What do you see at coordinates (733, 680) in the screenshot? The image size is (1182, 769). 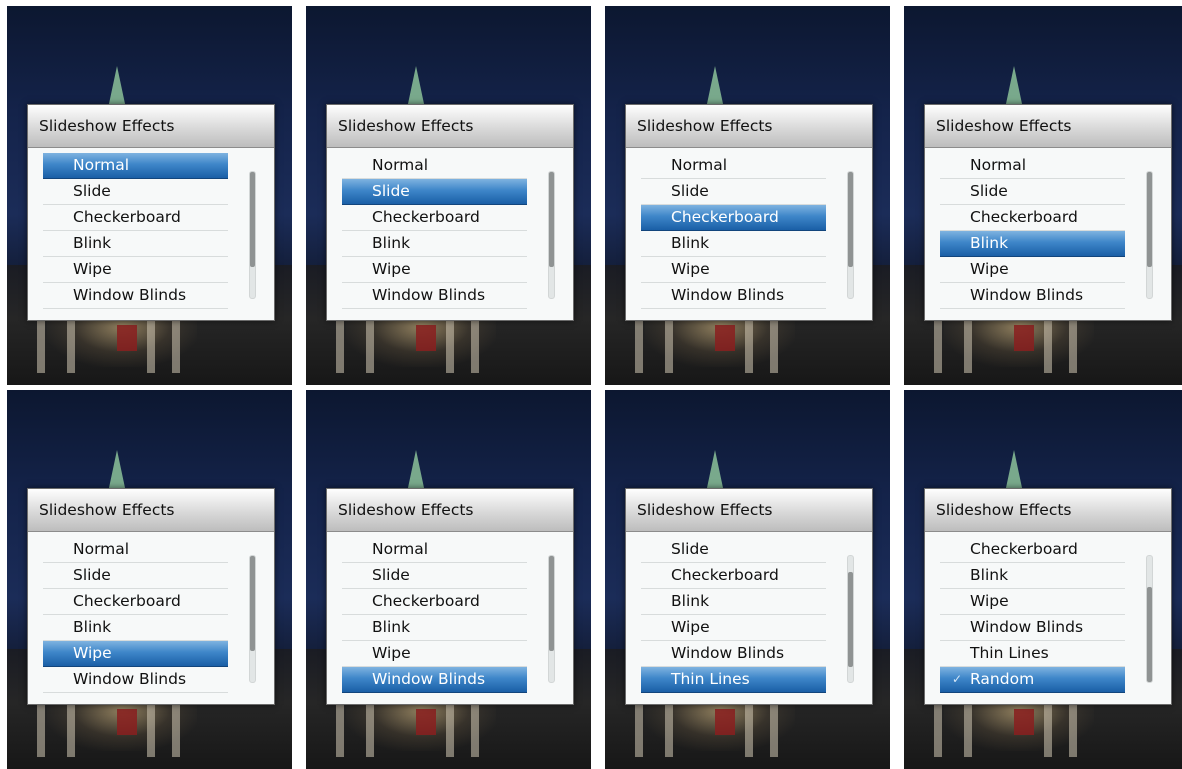 I see `list-item-selected: Thin Lines` at bounding box center [733, 680].